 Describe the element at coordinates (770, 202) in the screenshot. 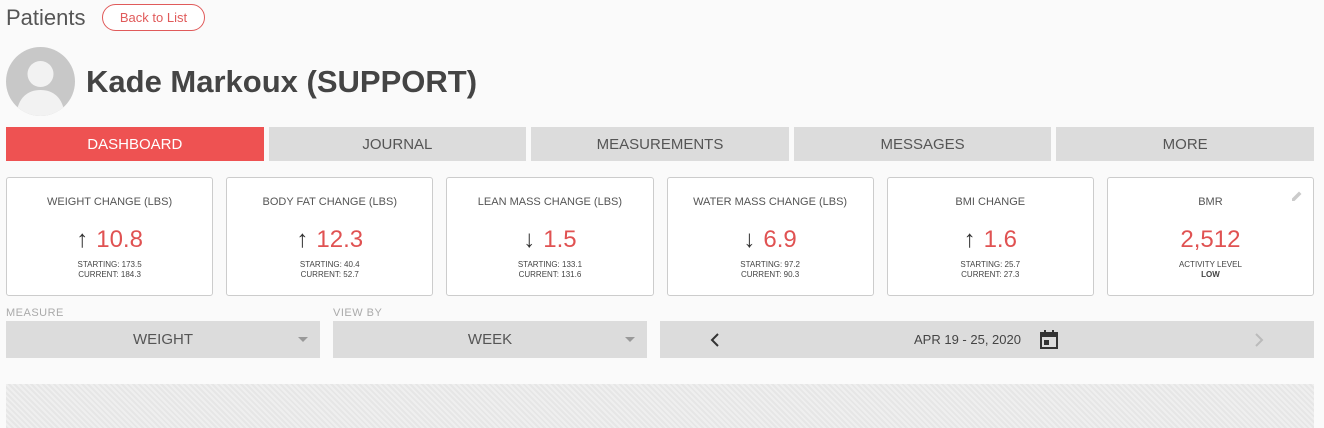

I see `card-label: WATER MASS CHANGE (LBS)` at that location.